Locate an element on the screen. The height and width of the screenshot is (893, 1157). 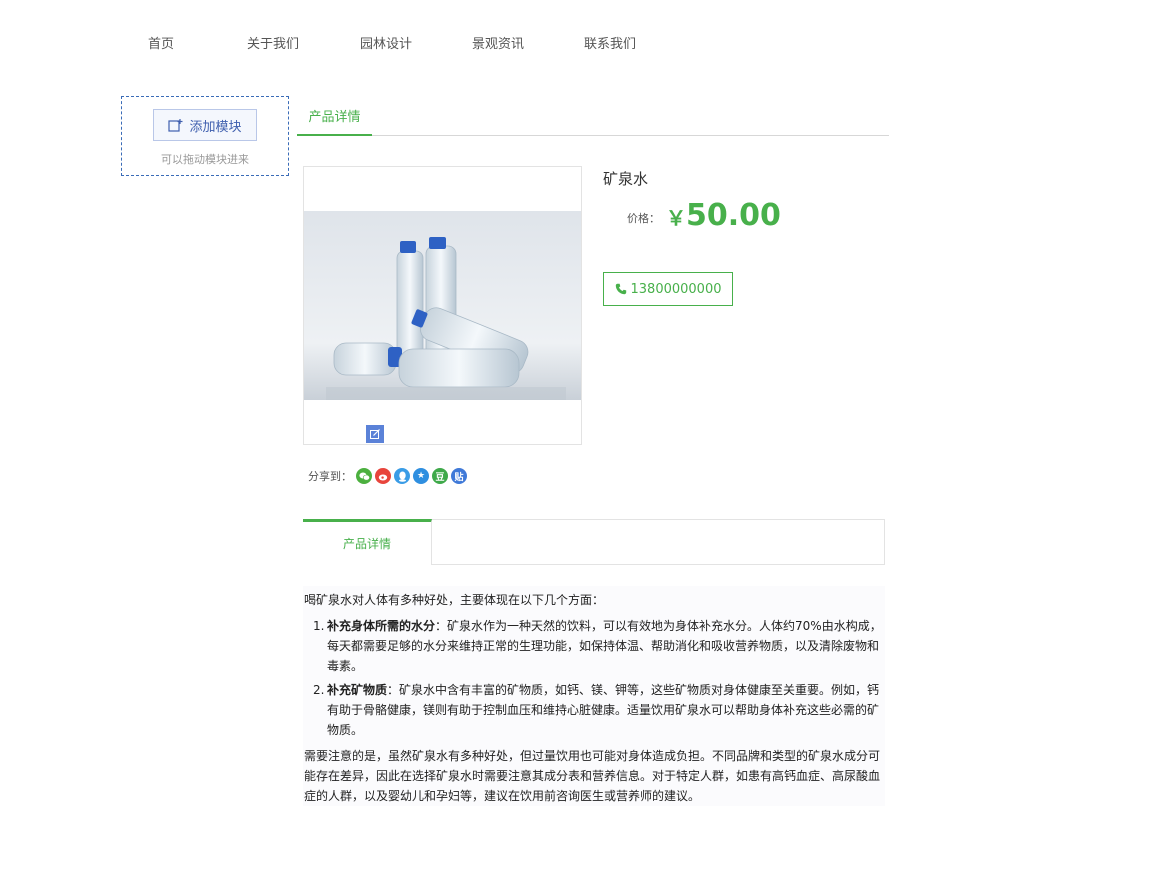
product-image-frame is located at coordinates (442, 305).